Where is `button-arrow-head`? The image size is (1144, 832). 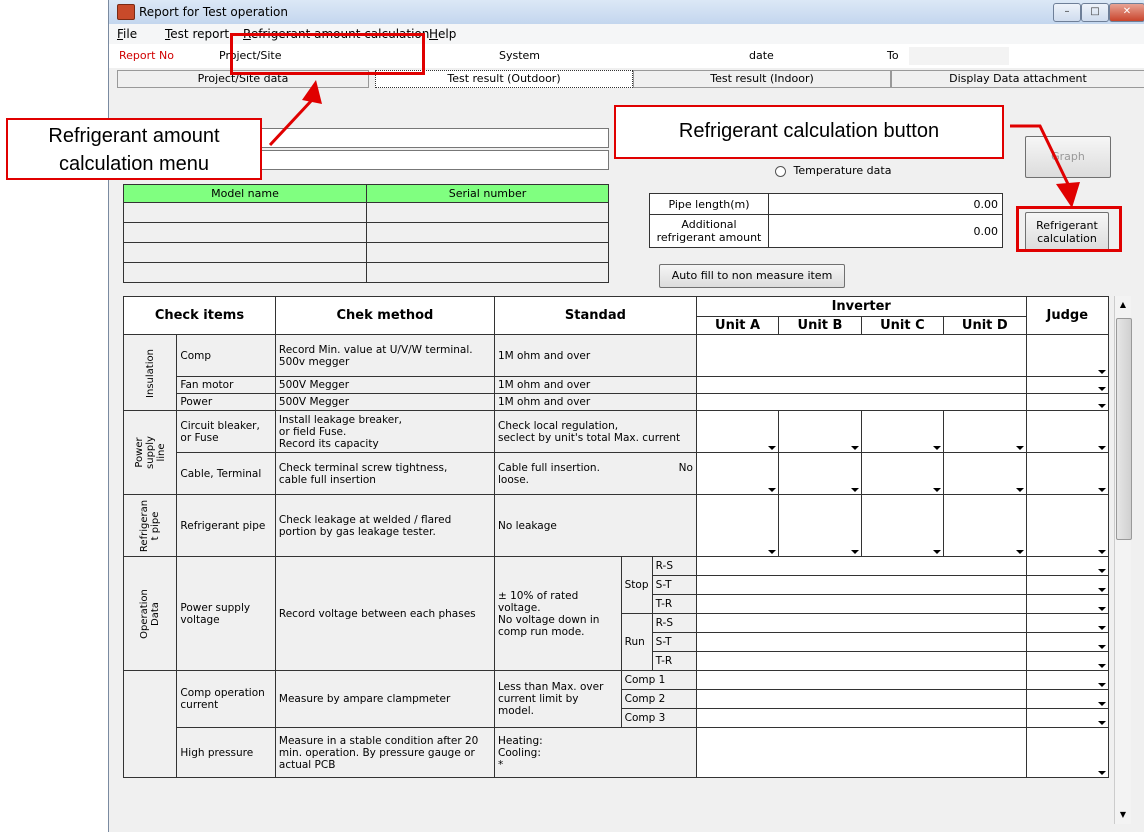
button-arrow-head is located at coordinates (1068, 195).